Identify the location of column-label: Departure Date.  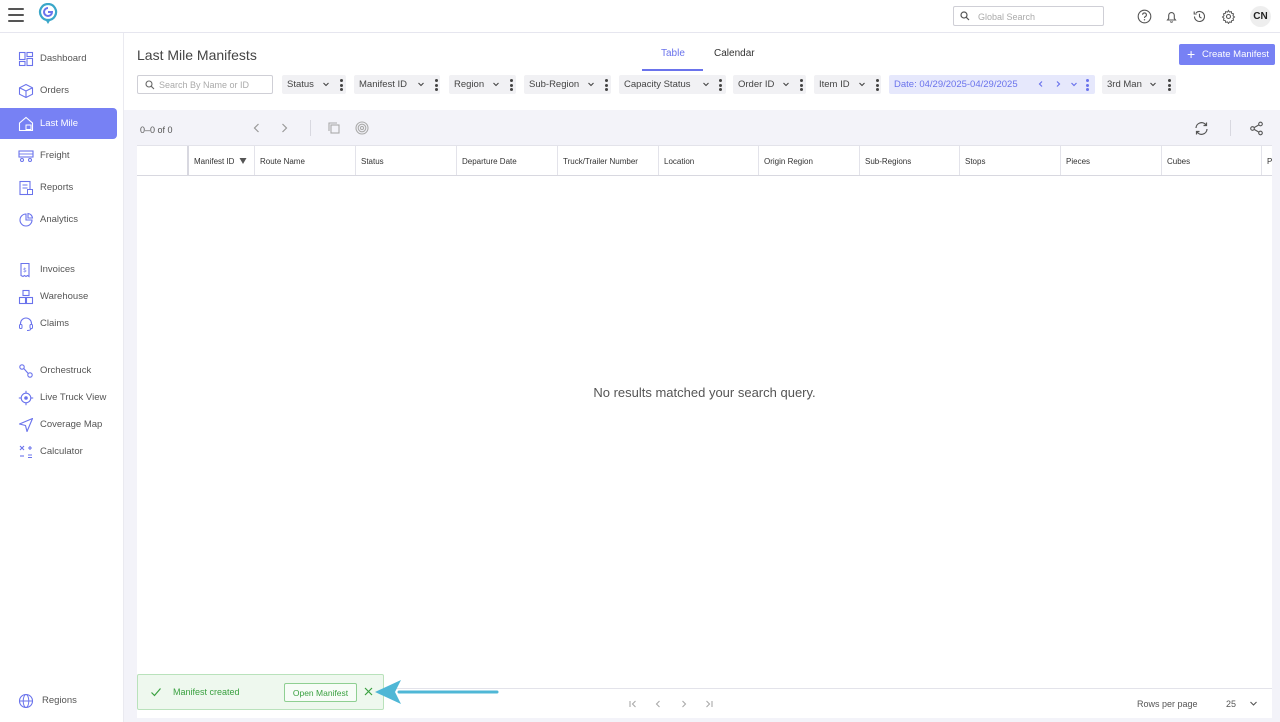
(489, 161).